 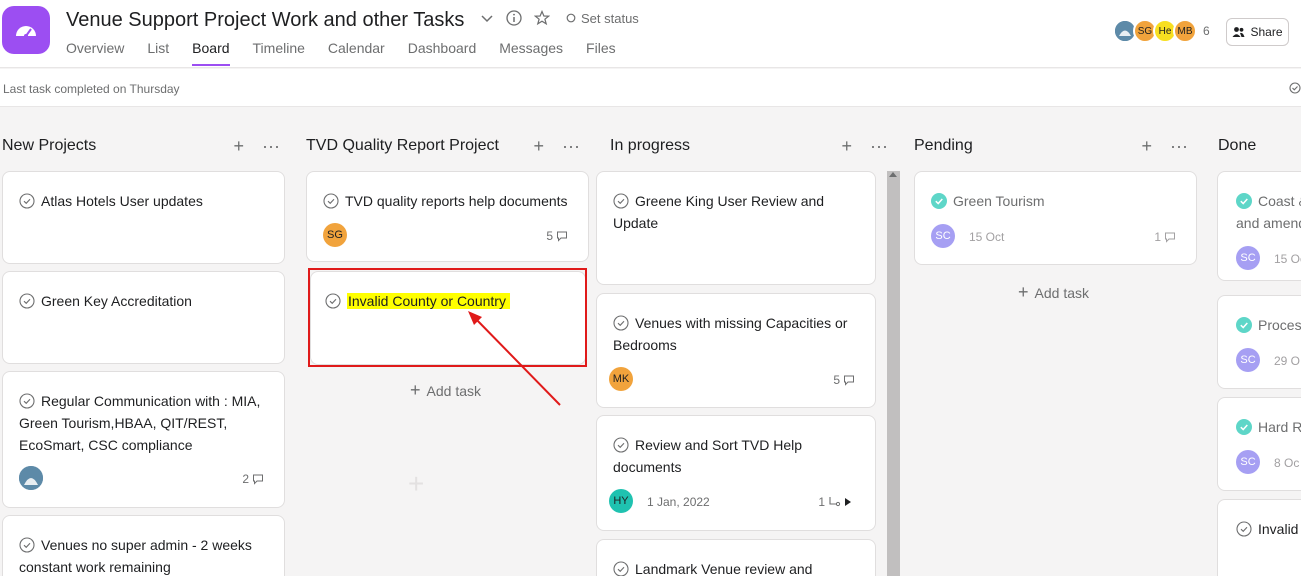 I want to click on chevron-down-icon, so click(x=487, y=18).